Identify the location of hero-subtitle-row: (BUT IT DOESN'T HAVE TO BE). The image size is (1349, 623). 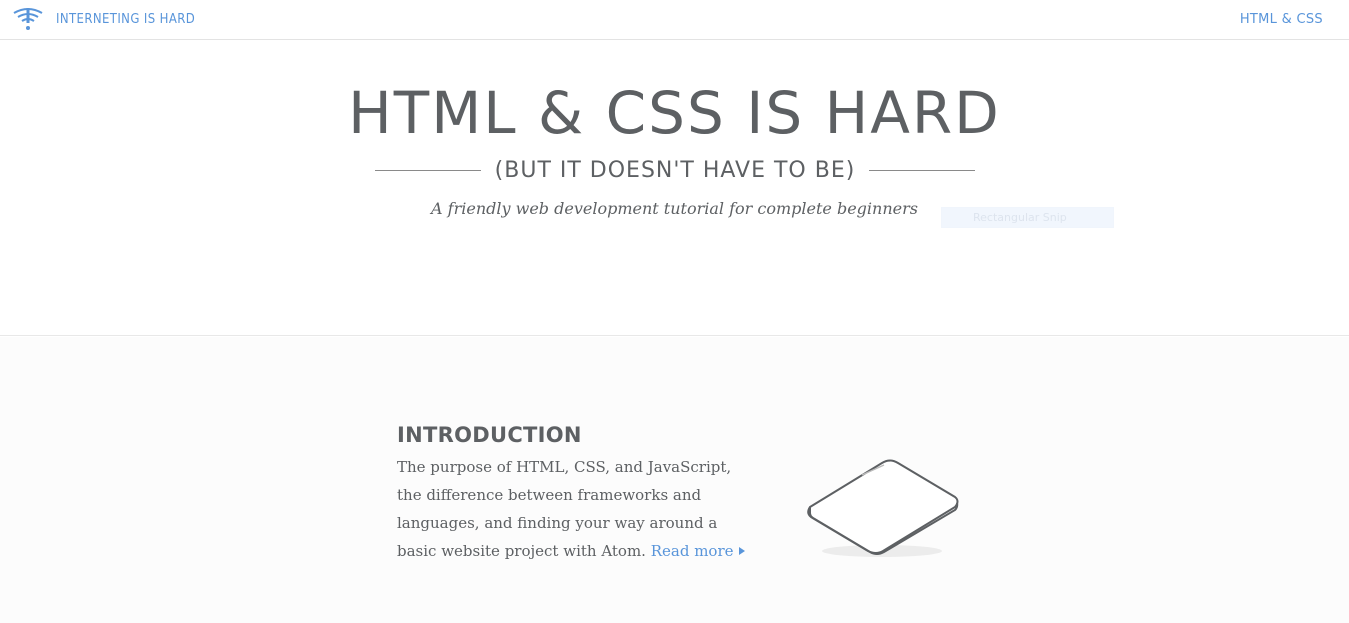
(675, 170).